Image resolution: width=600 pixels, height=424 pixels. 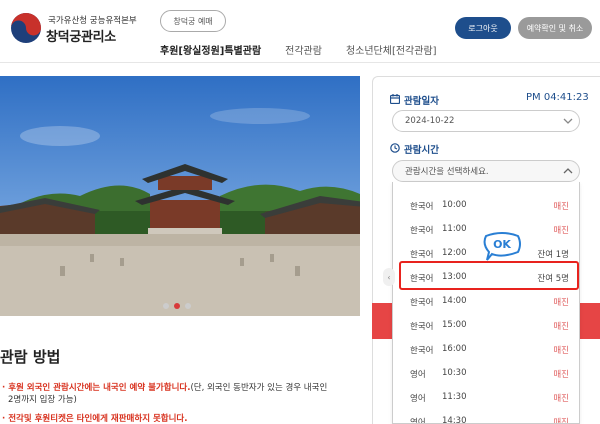 What do you see at coordinates (303, 49) in the screenshot?
I see `tab-hall-tour: 전각관람` at bounding box center [303, 49].